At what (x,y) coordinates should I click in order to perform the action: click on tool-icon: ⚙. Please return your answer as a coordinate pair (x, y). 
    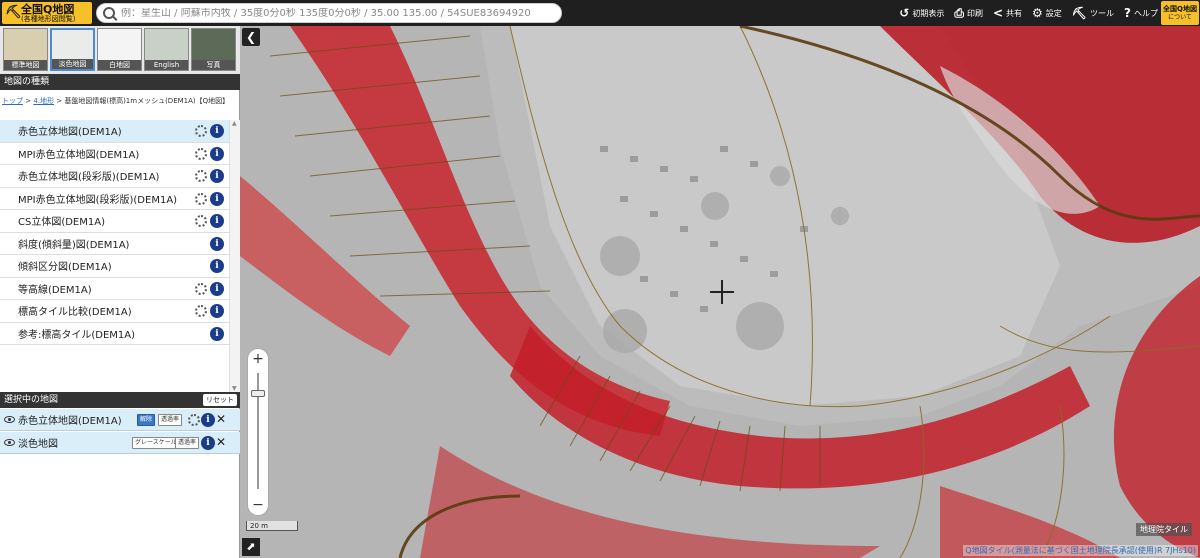
    Looking at the image, I should click on (1037, 13).